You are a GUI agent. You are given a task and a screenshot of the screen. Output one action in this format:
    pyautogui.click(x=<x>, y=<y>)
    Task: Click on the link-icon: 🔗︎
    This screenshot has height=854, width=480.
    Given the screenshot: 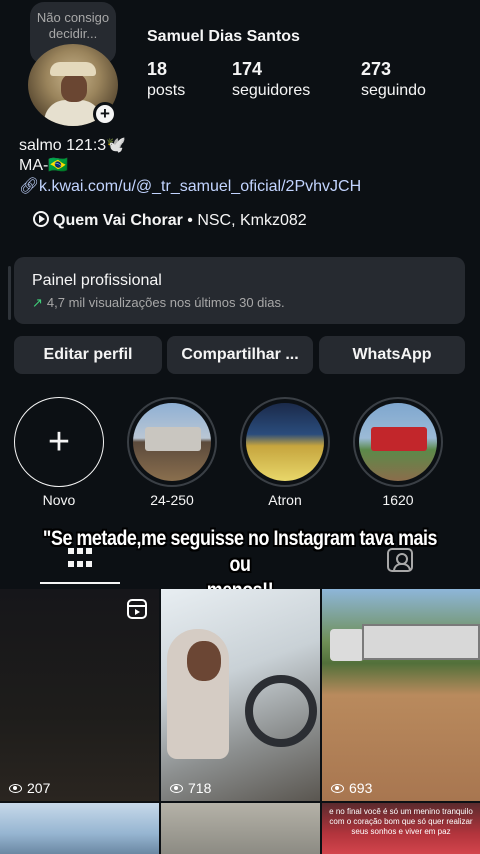 What is the action you would take?
    pyautogui.click(x=29, y=186)
    